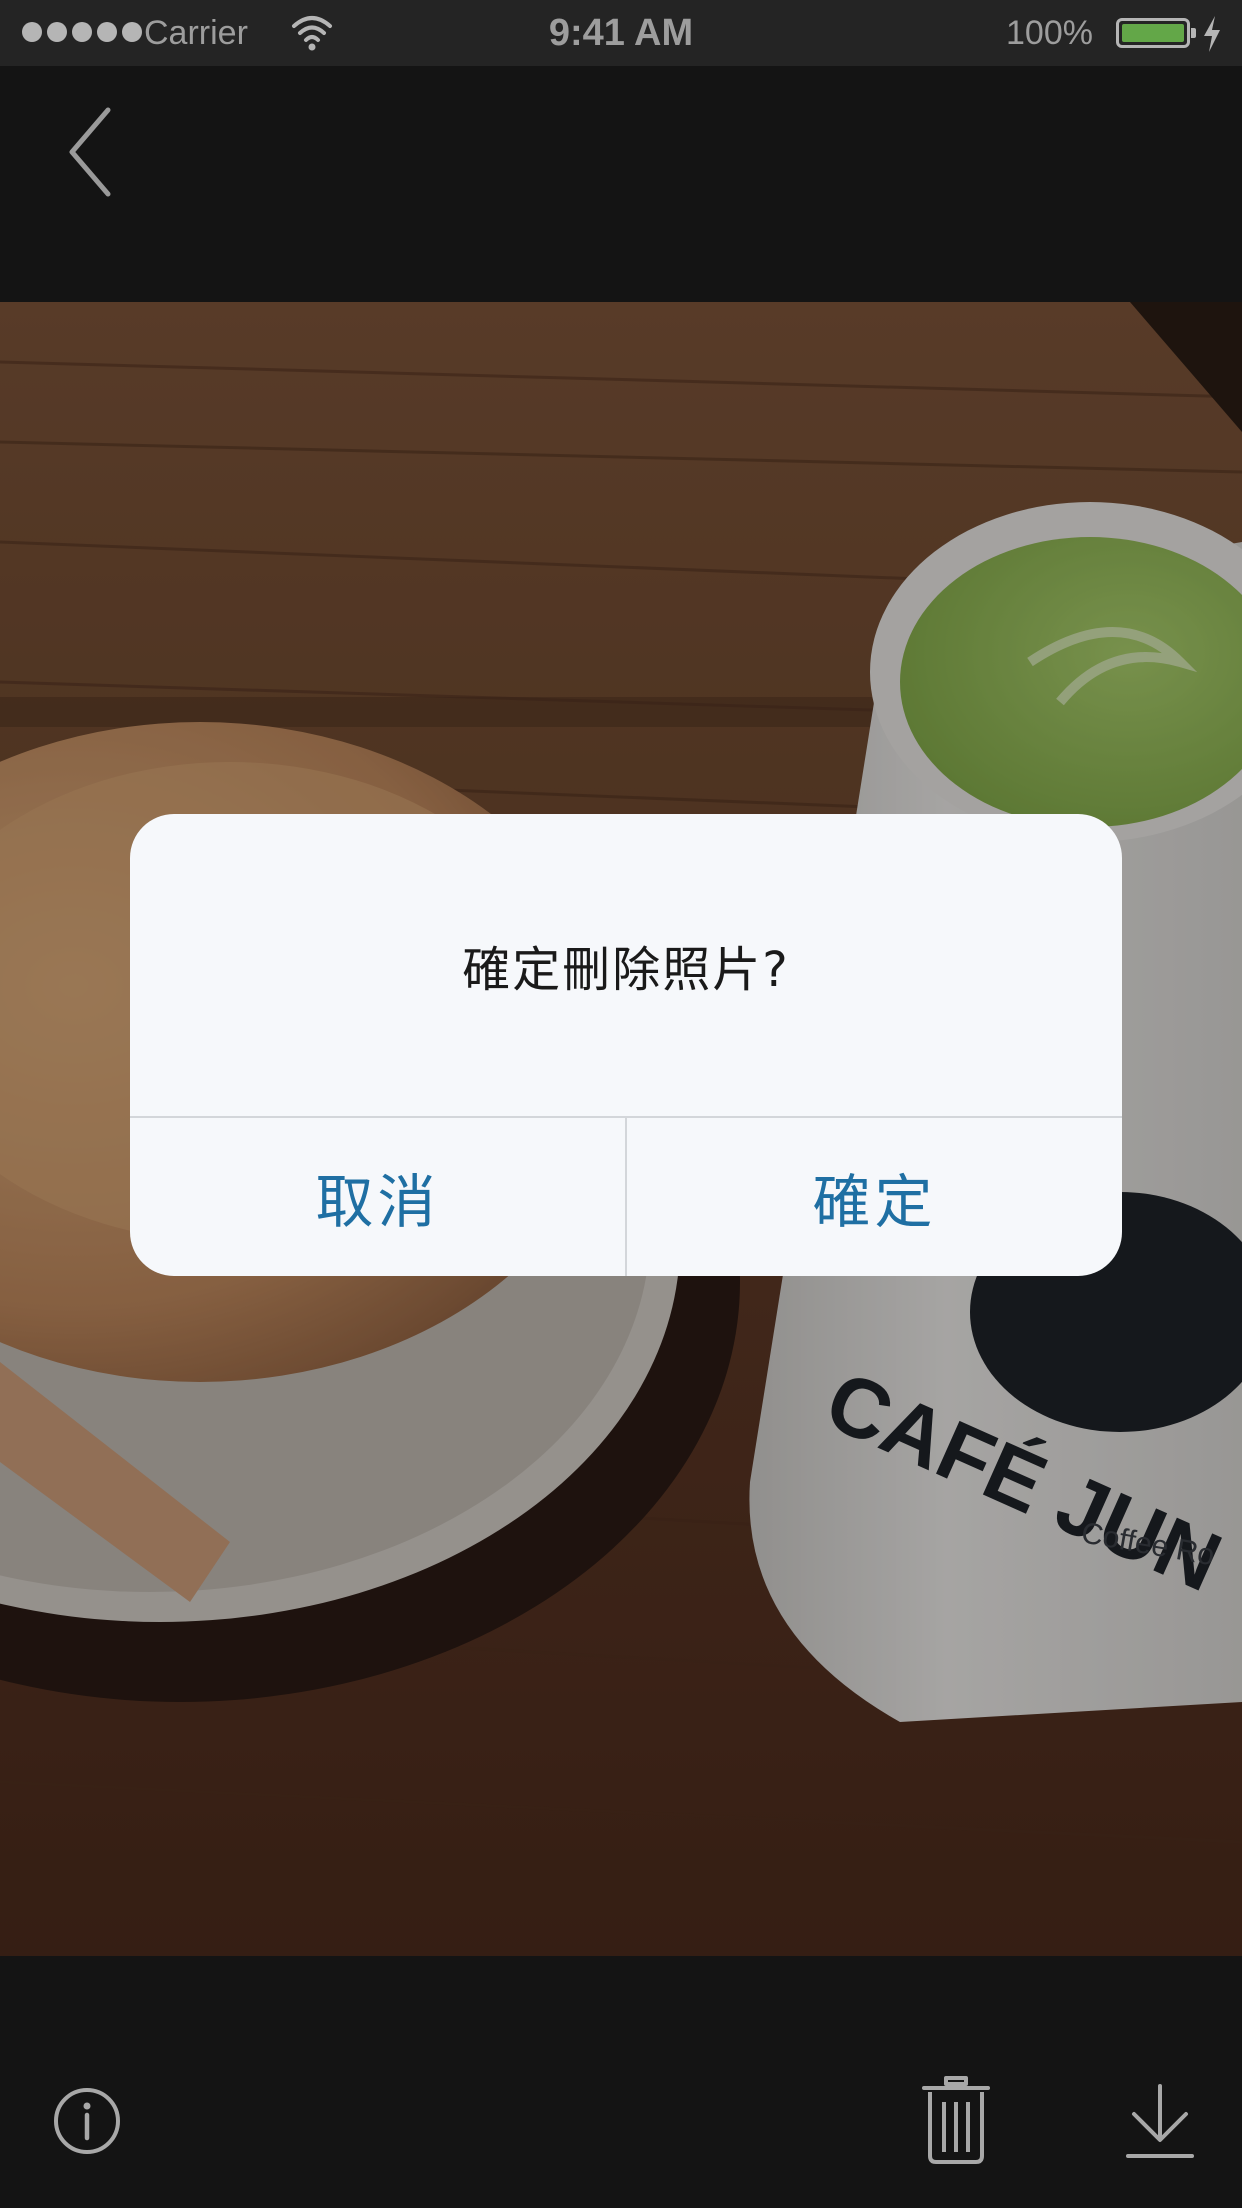 This screenshot has width=1242, height=2208. I want to click on download-button, so click(1160, 2122).